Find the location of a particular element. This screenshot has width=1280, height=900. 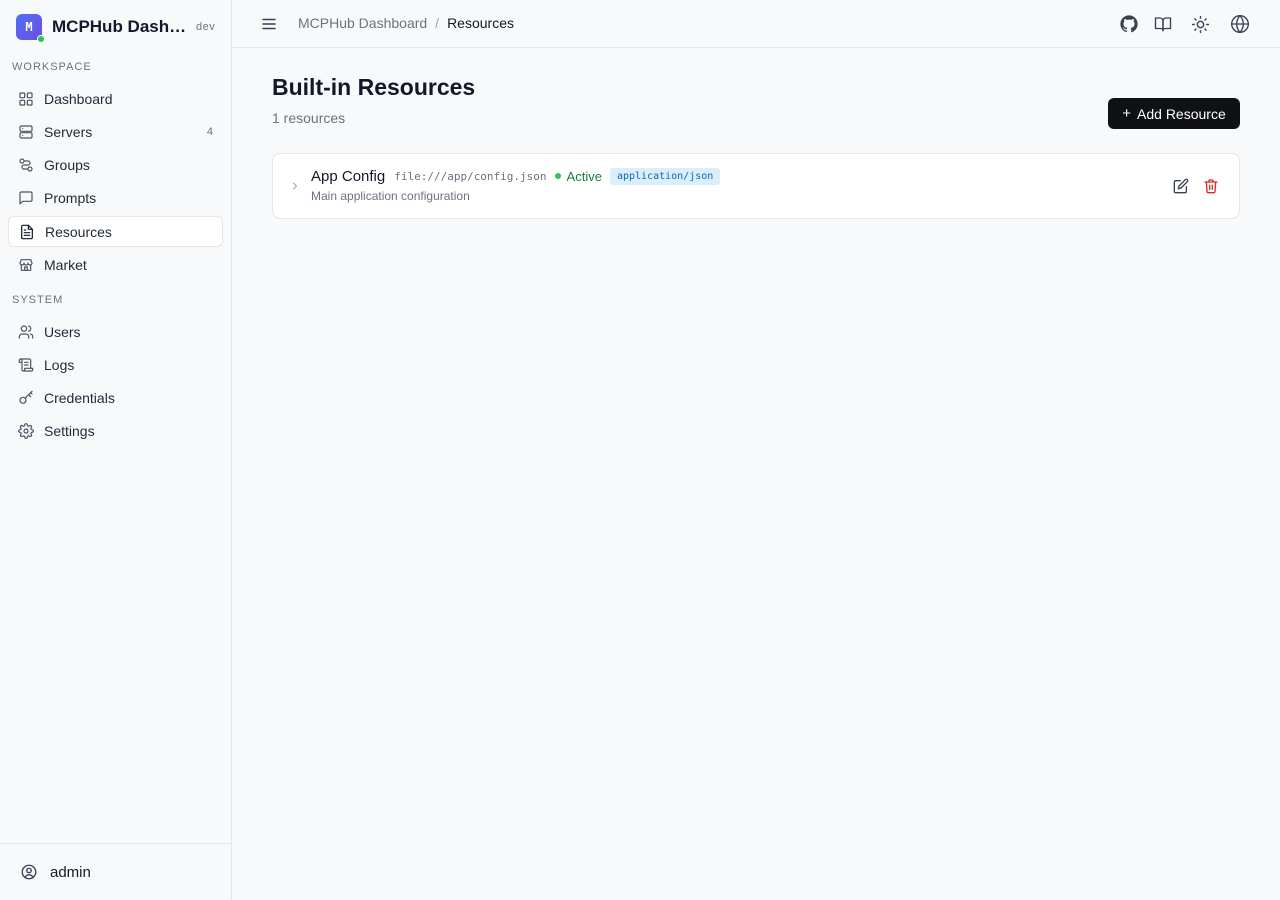

user-menu: admin is located at coordinates (115, 871).